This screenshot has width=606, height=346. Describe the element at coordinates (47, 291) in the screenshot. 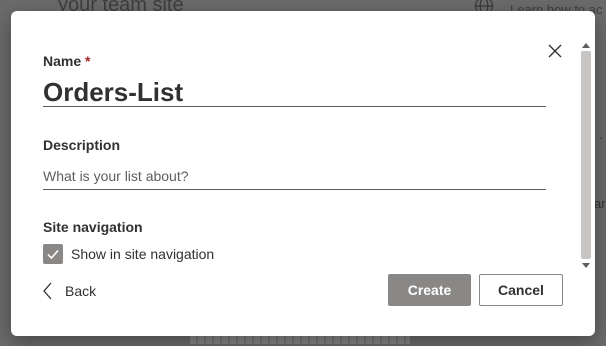

I see `chevron-left-icon` at that location.